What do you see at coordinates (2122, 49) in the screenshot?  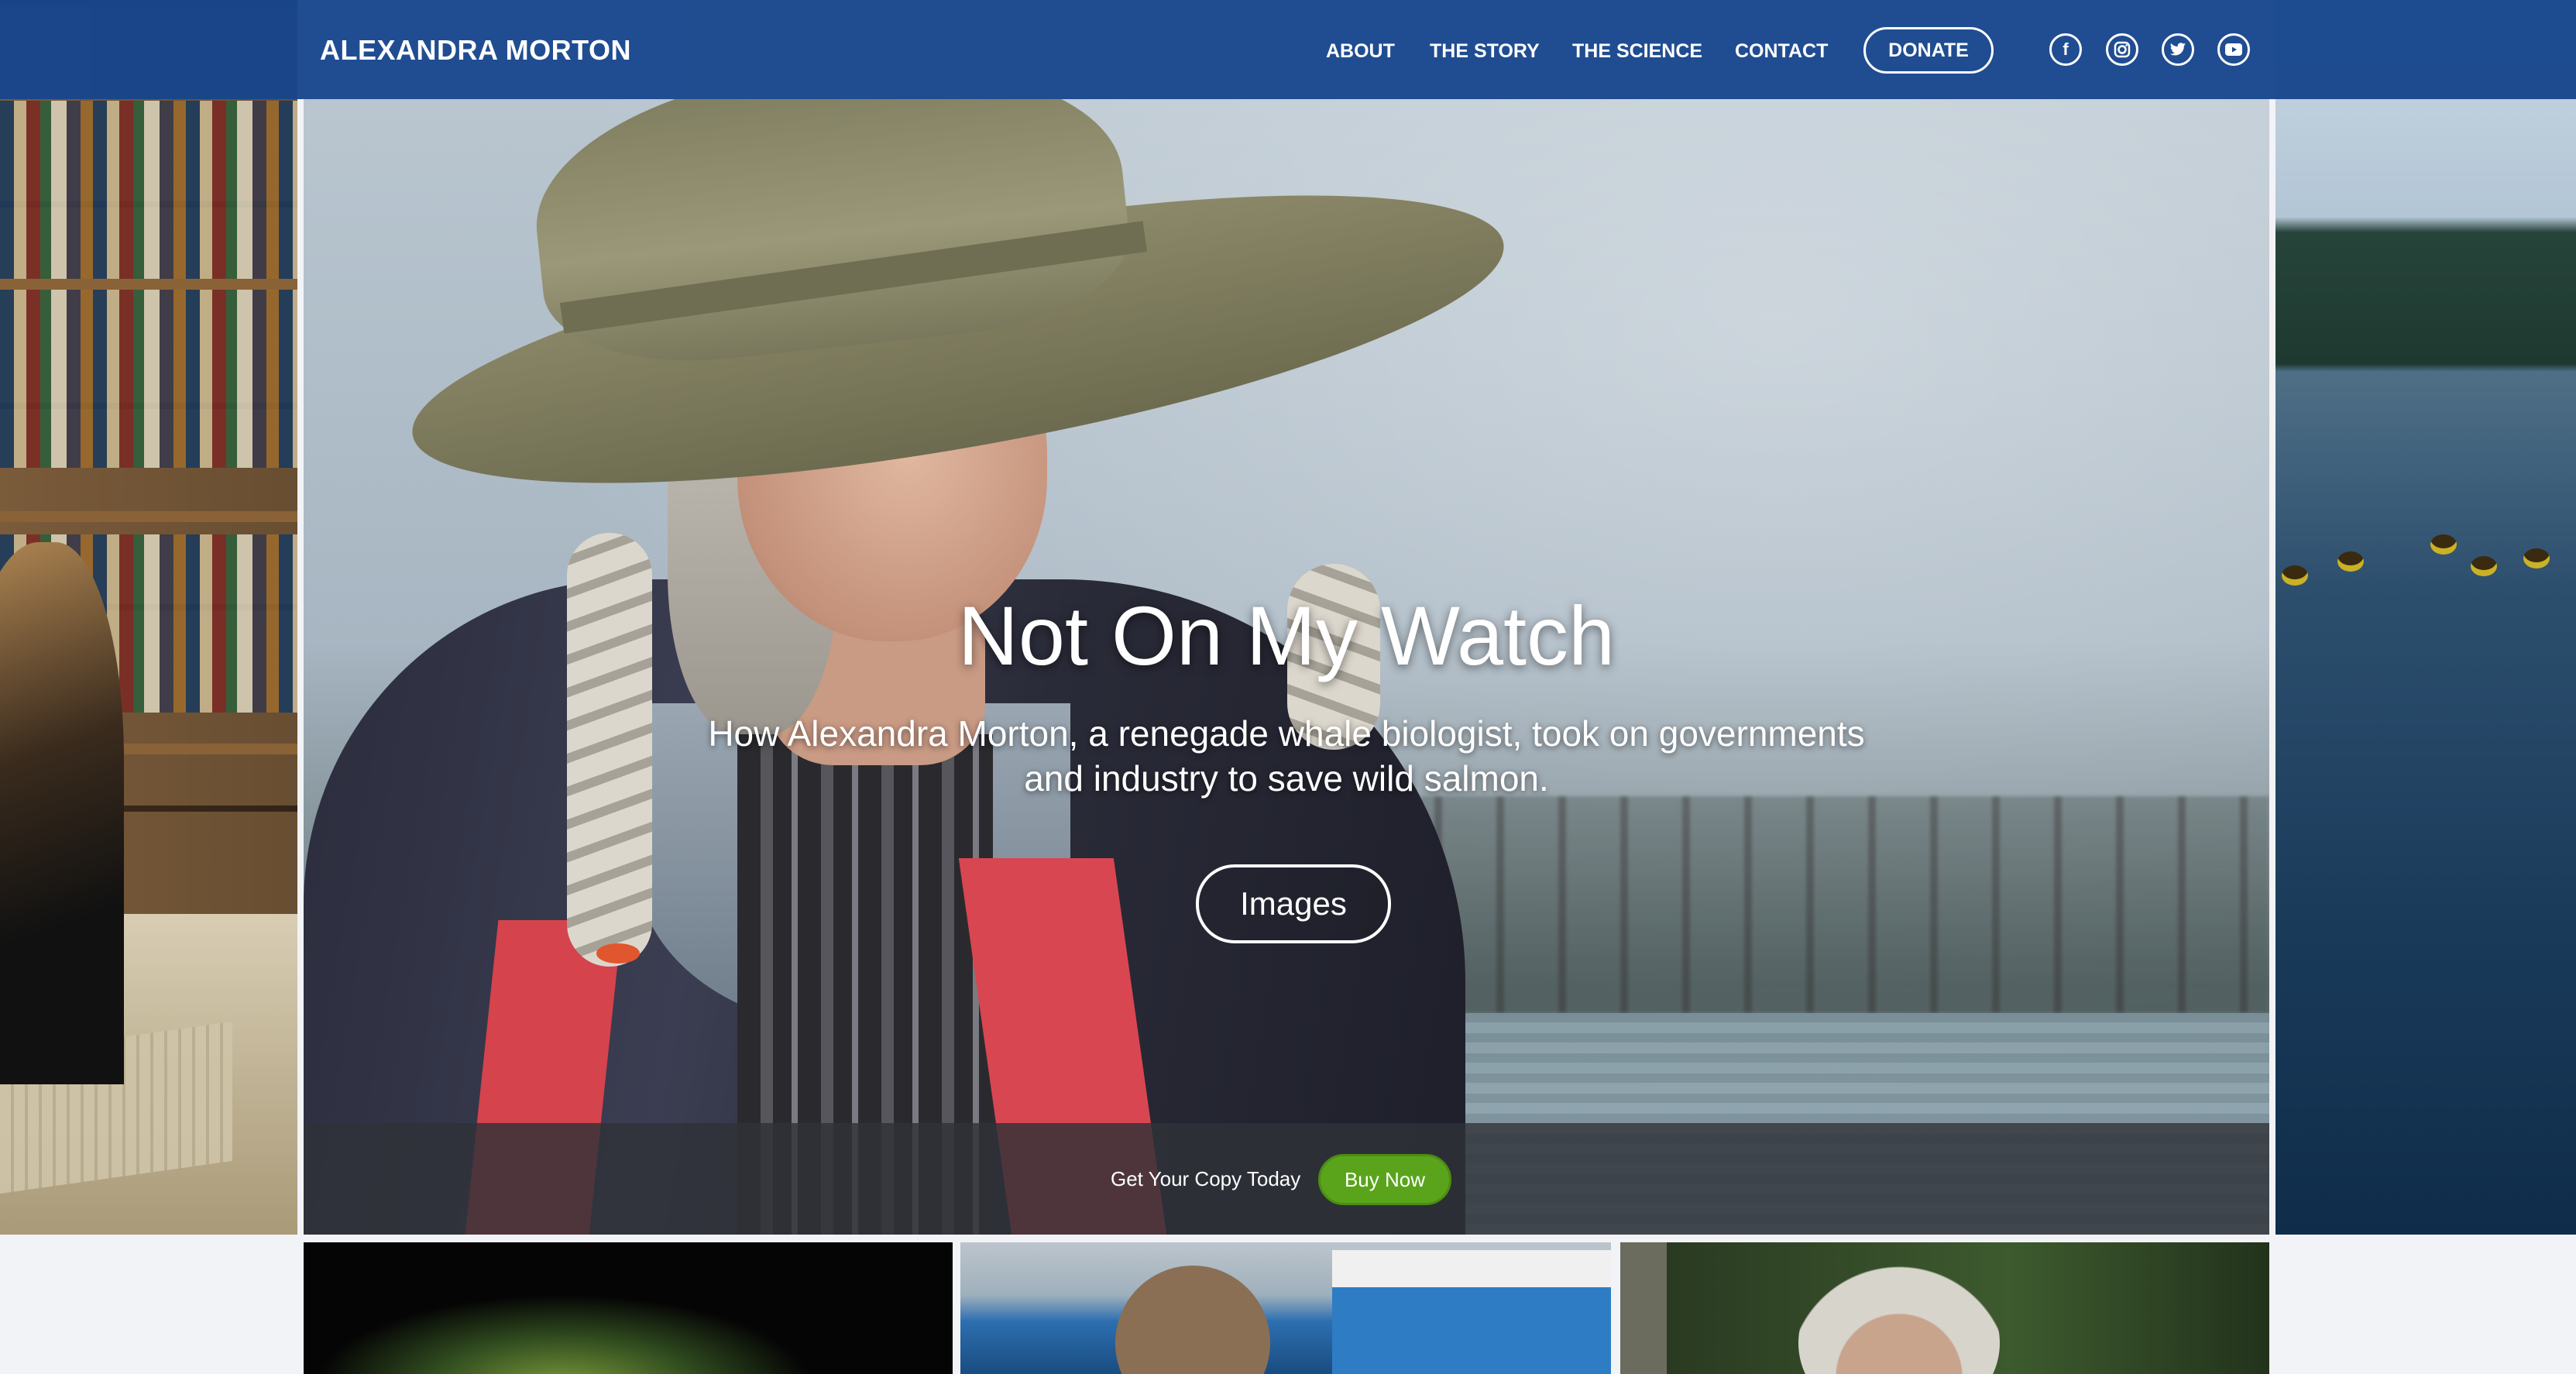 I see `instagram-icon` at bounding box center [2122, 49].